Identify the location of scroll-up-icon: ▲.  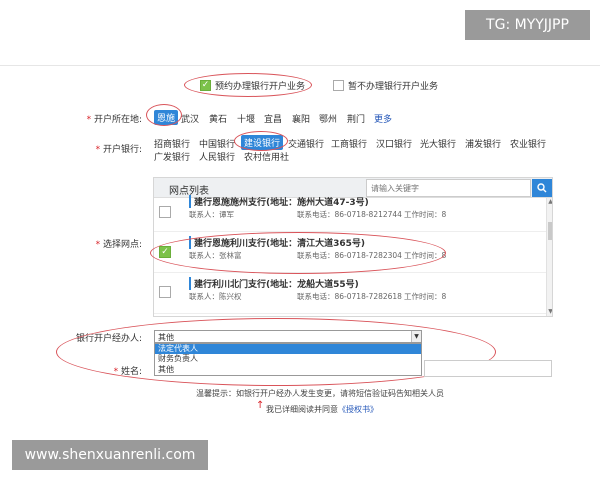
(549, 202).